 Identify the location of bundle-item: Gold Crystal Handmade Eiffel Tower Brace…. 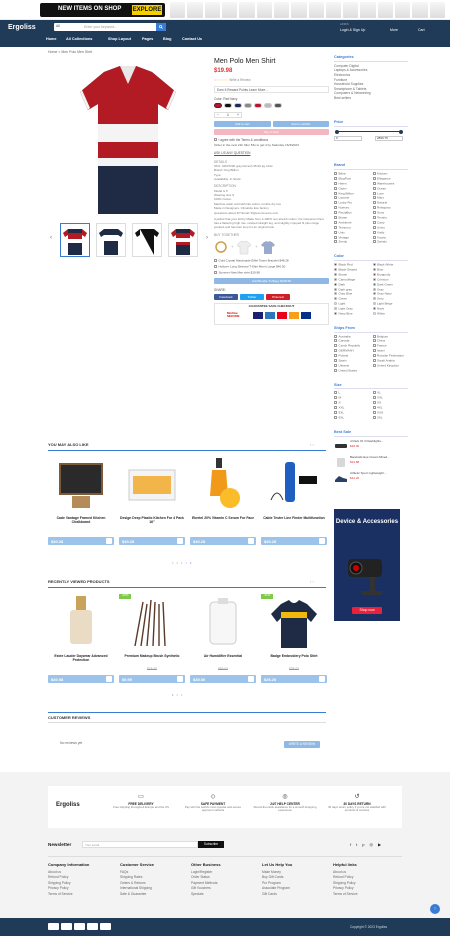
(254, 260).